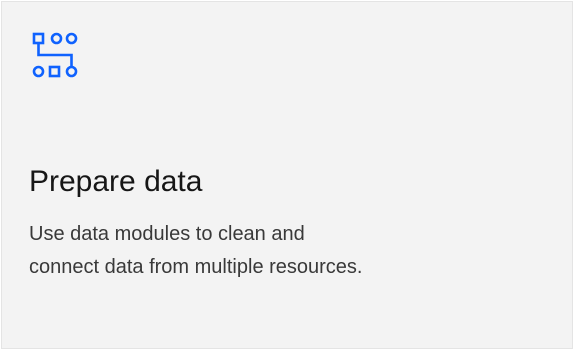 This screenshot has width=574, height=350. I want to click on tile-title: Prepare data, so click(116, 181).